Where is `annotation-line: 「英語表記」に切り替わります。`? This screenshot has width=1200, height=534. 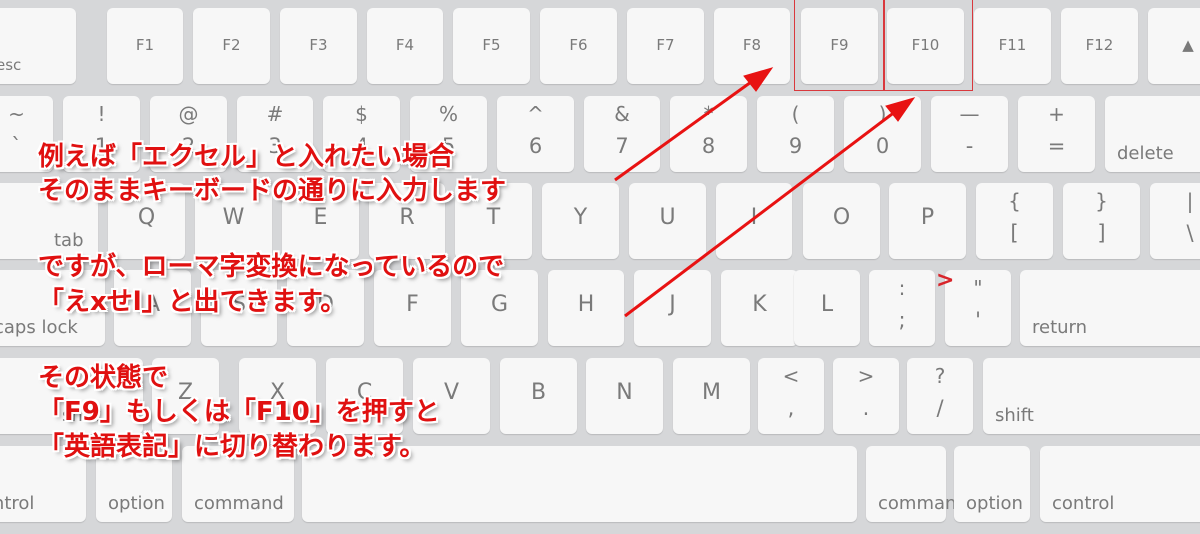
annotation-line: 「英語表記」に切り替わります。 is located at coordinates (232, 447).